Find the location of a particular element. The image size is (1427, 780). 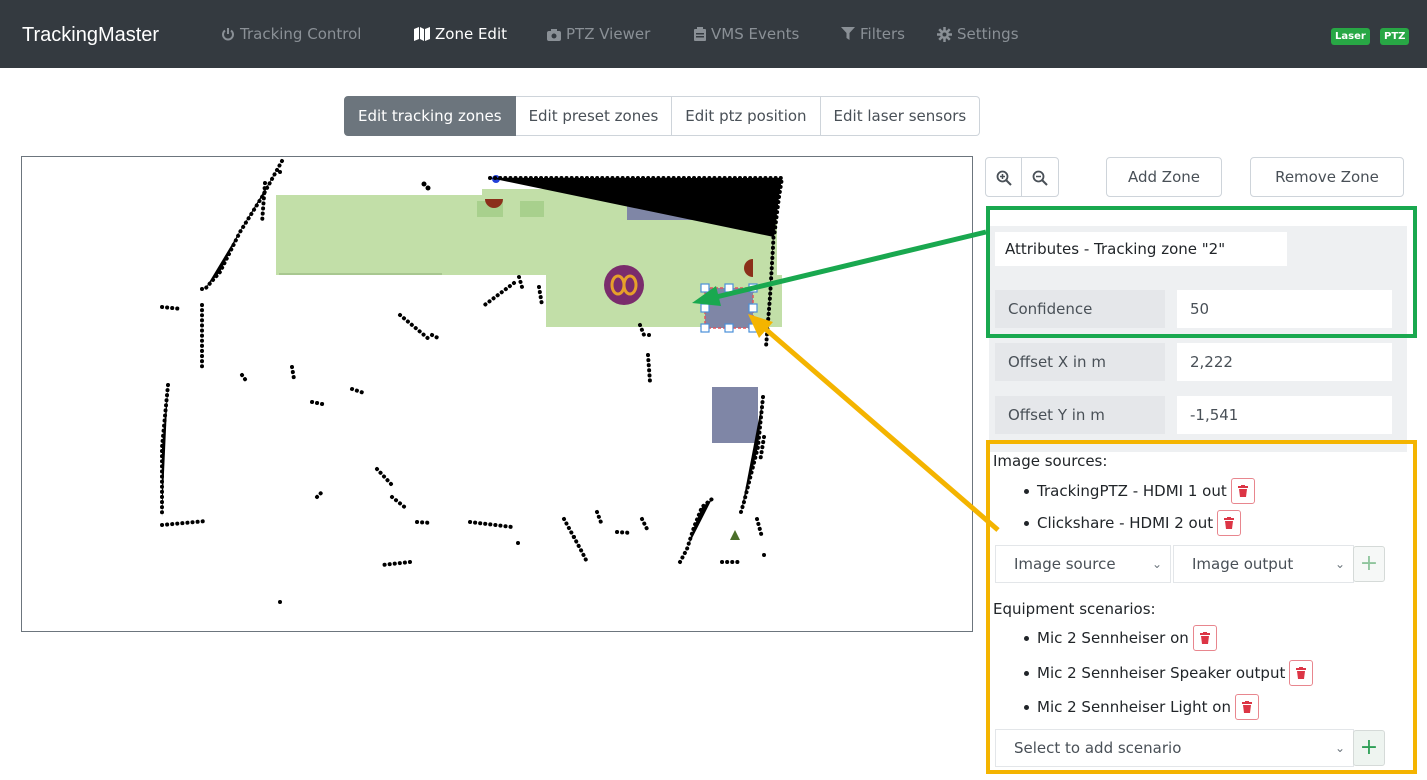

zoom-in-button is located at coordinates (1003, 177).